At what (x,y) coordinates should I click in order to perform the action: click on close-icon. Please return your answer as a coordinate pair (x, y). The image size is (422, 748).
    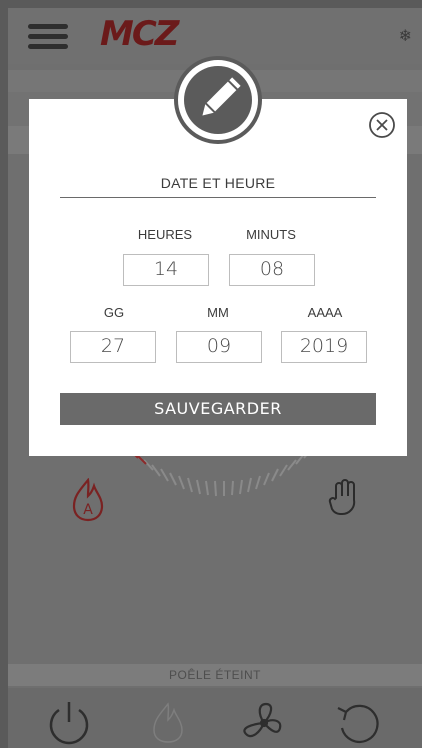
    Looking at the image, I should click on (382, 125).